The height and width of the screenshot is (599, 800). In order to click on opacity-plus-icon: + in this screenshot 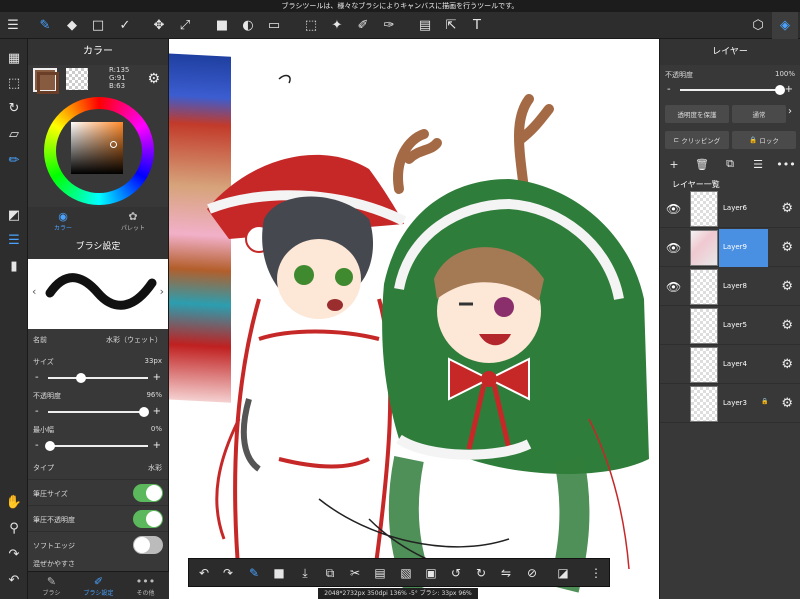, I will do `click(157, 411)`.